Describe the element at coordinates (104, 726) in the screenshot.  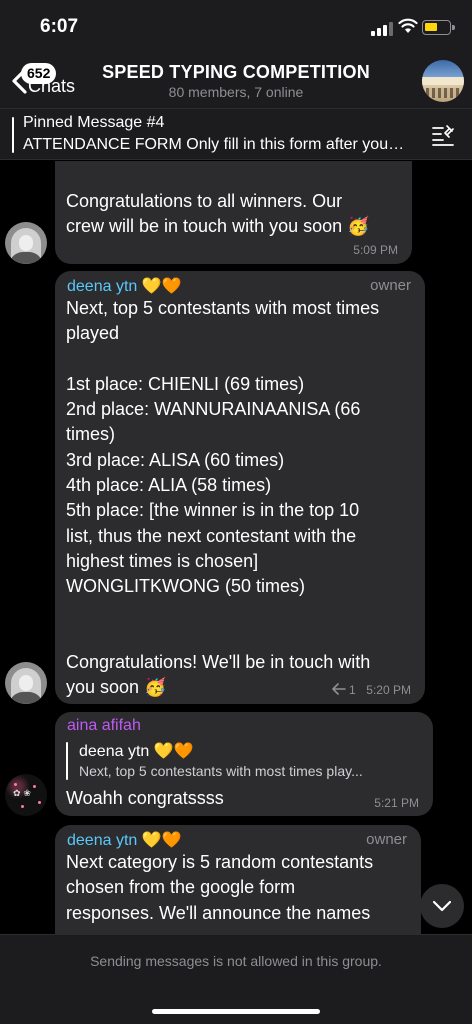
I see `sender-name: aina afifah` at that location.